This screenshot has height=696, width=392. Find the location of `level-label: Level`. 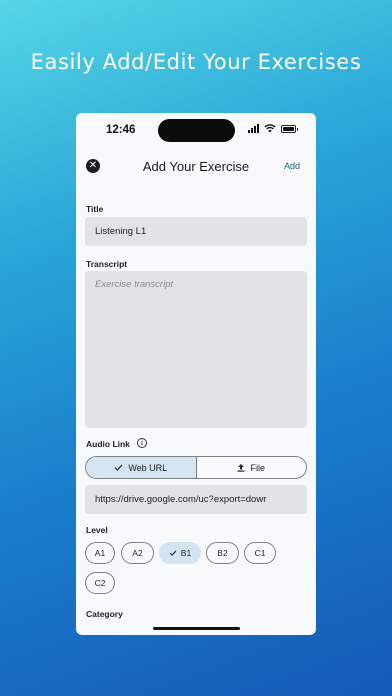

level-label: Level is located at coordinates (97, 530).